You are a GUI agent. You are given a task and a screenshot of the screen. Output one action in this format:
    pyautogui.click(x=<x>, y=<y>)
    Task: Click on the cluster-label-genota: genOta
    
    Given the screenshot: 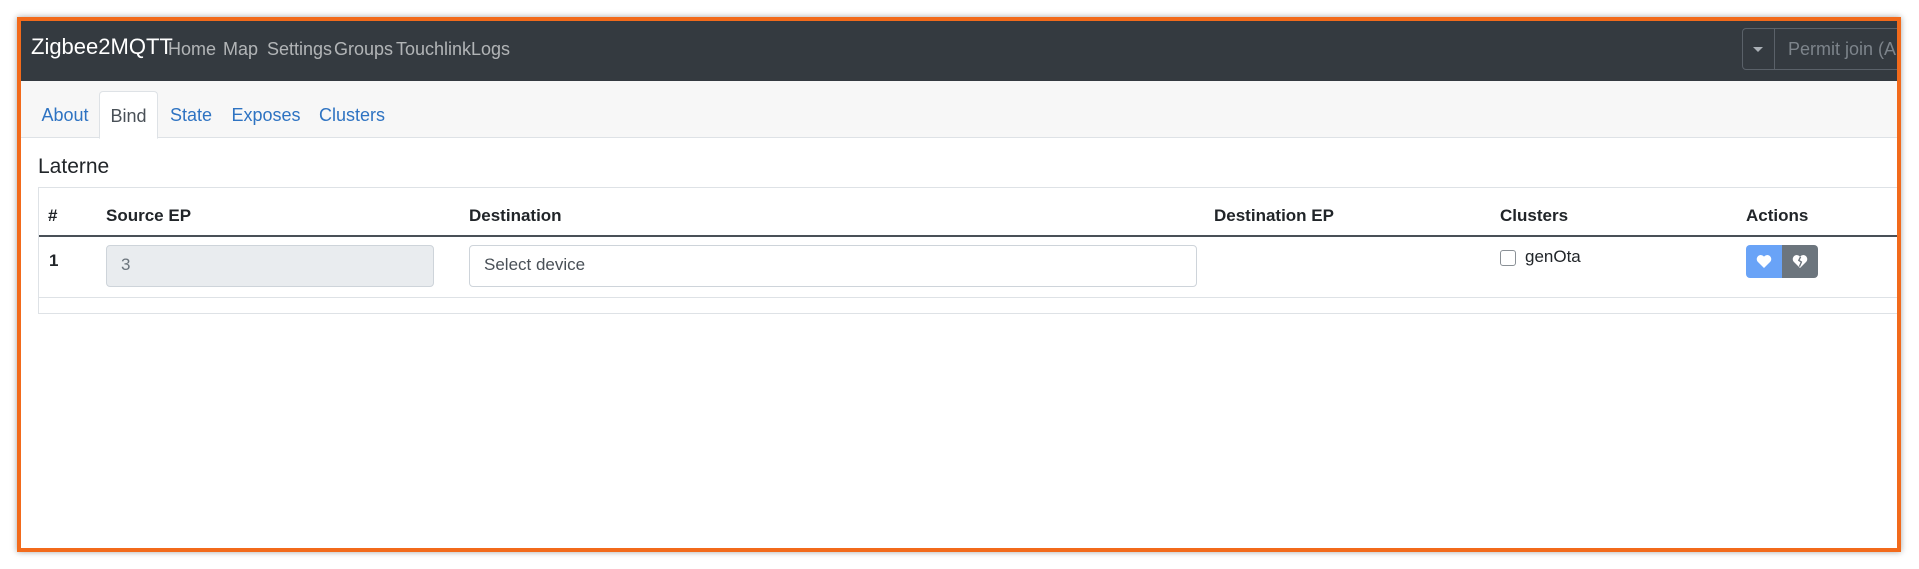 What is the action you would take?
    pyautogui.click(x=1553, y=256)
    